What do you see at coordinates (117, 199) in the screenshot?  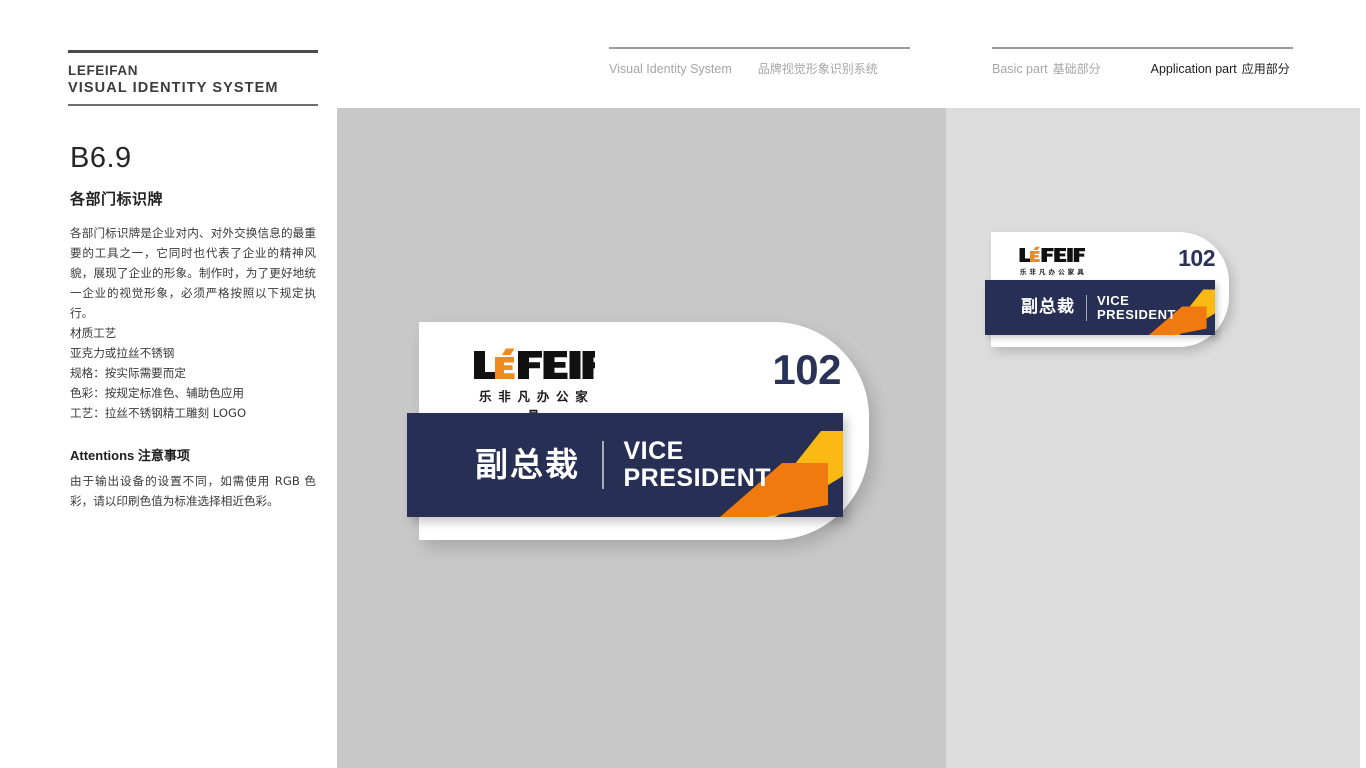 I see `section-title: 各部门标识牌` at bounding box center [117, 199].